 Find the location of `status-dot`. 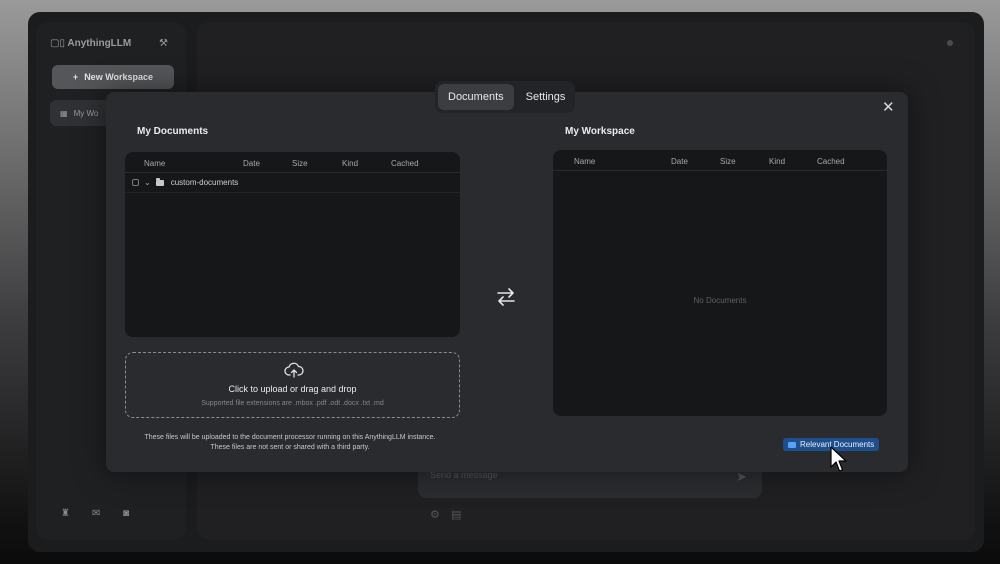

status-dot is located at coordinates (950, 43).